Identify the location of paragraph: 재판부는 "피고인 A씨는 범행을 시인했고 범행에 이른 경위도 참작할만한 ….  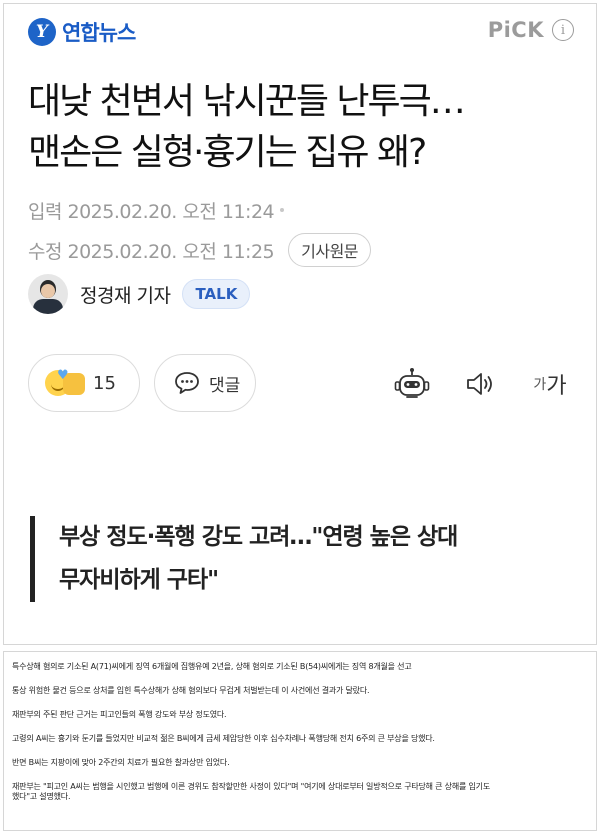
(251, 786).